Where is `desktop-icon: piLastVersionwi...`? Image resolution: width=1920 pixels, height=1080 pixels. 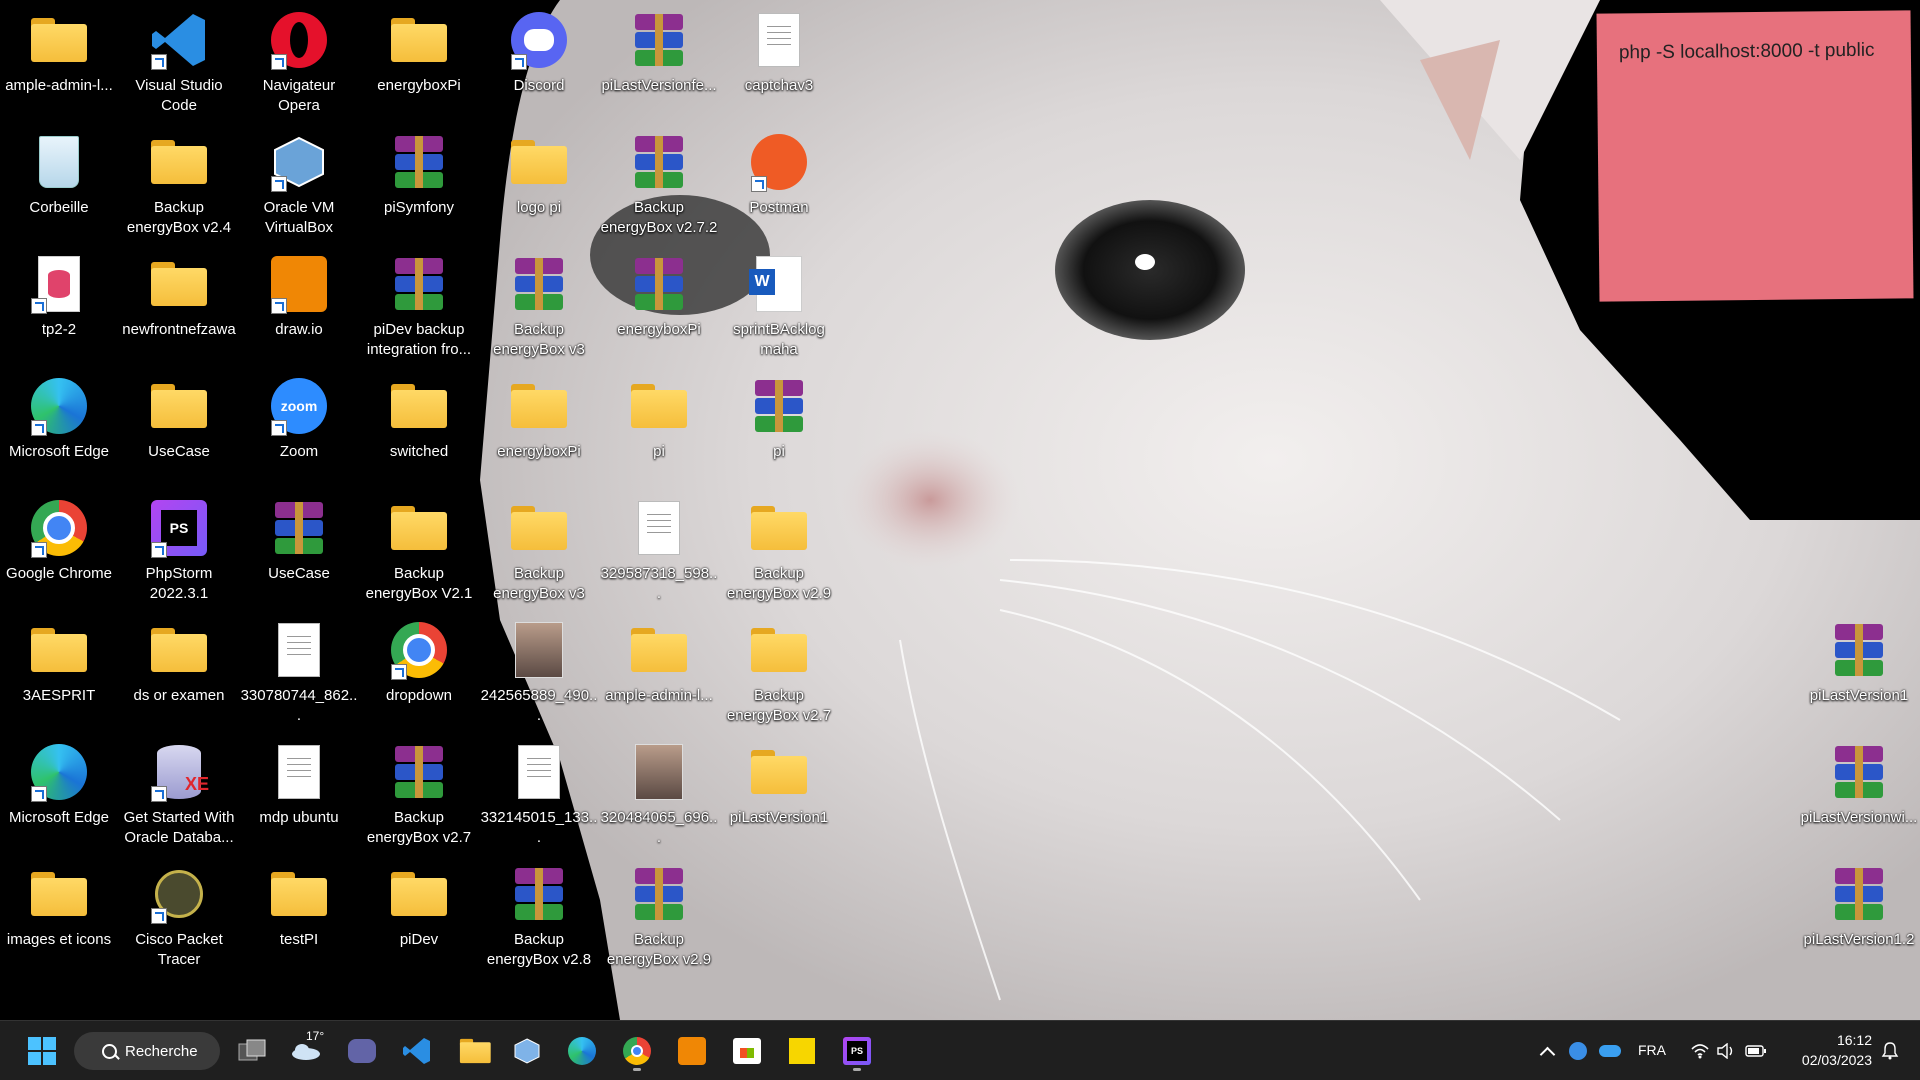 desktop-icon: piLastVersionwi... is located at coordinates (1859, 793).